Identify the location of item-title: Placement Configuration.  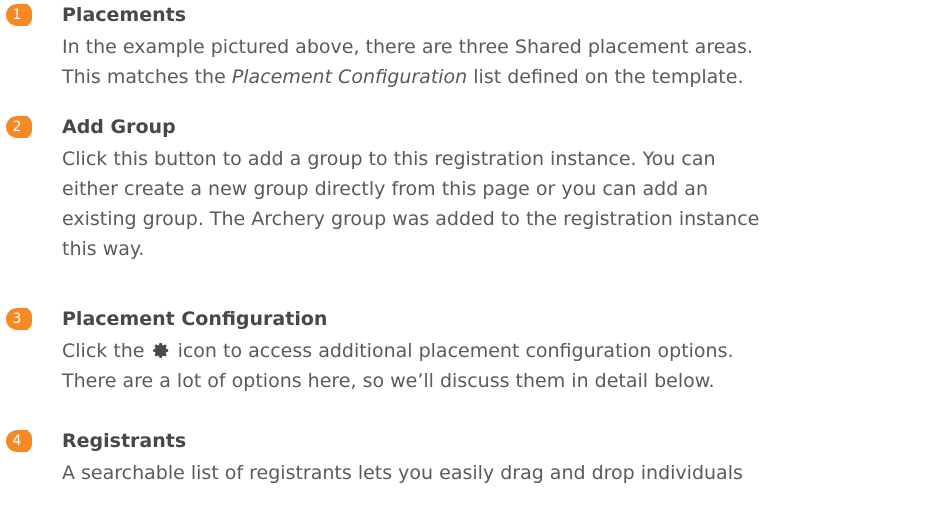
(195, 319).